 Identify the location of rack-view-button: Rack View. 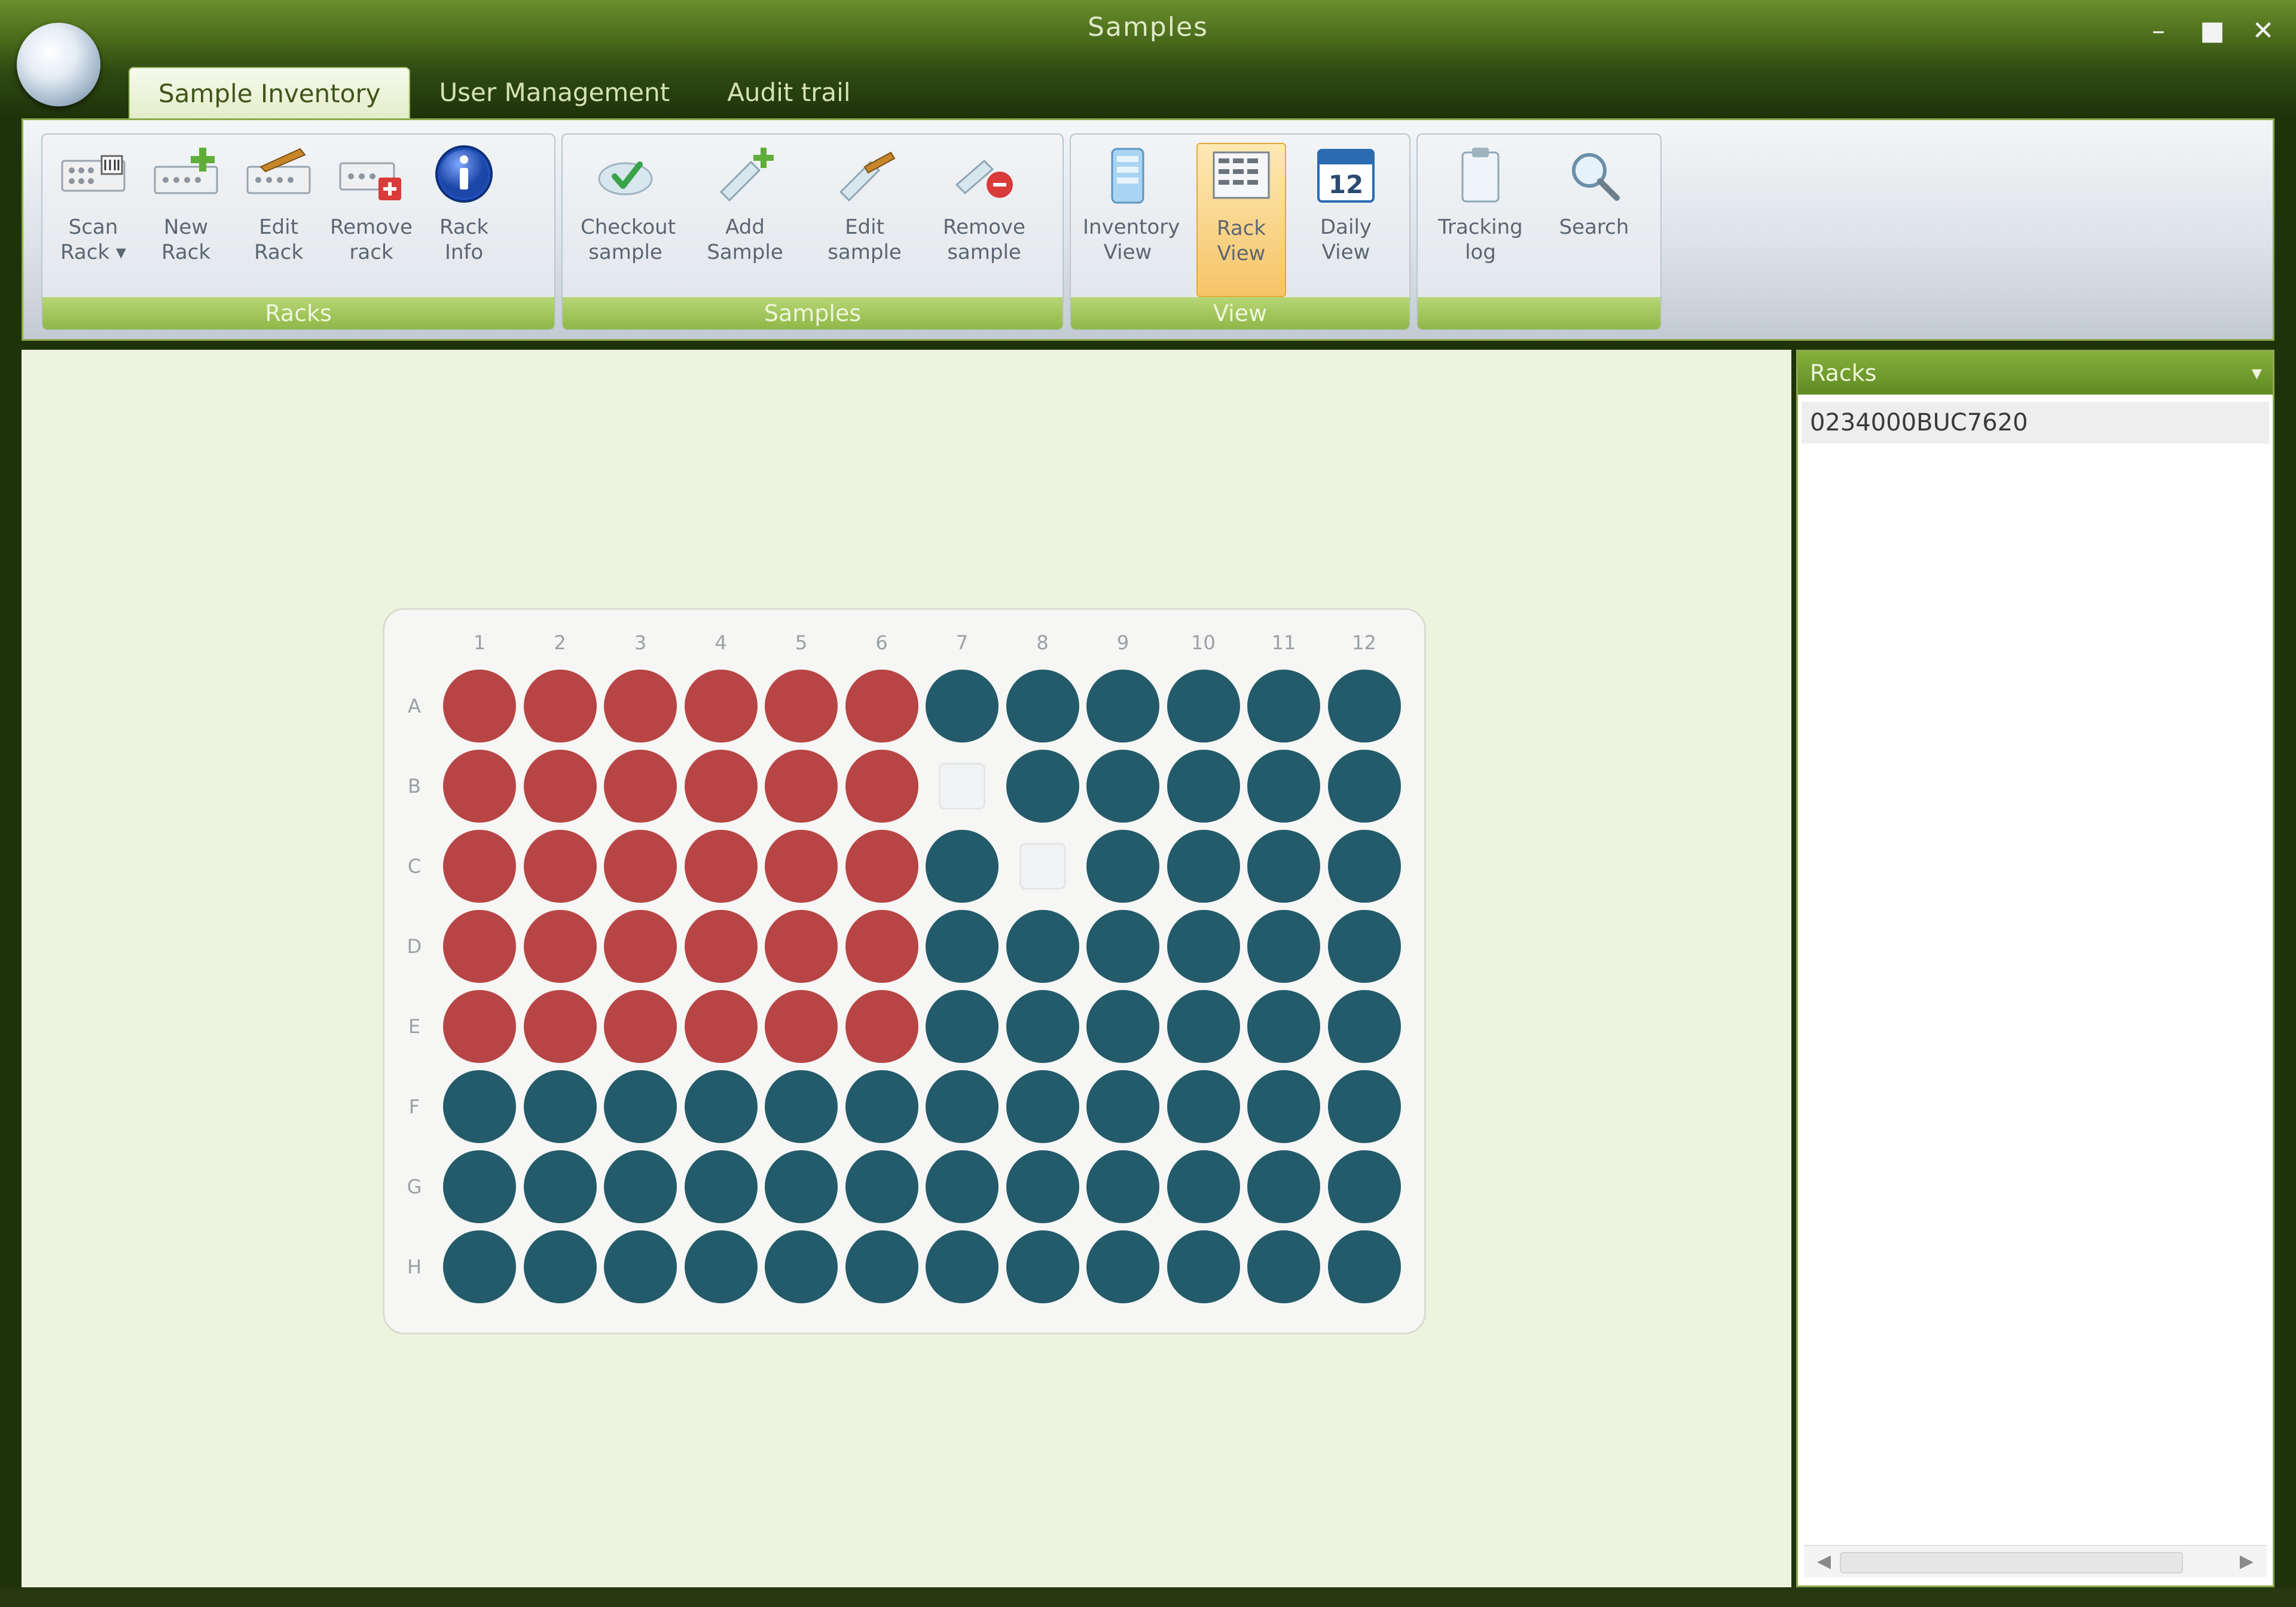
(1241, 220).